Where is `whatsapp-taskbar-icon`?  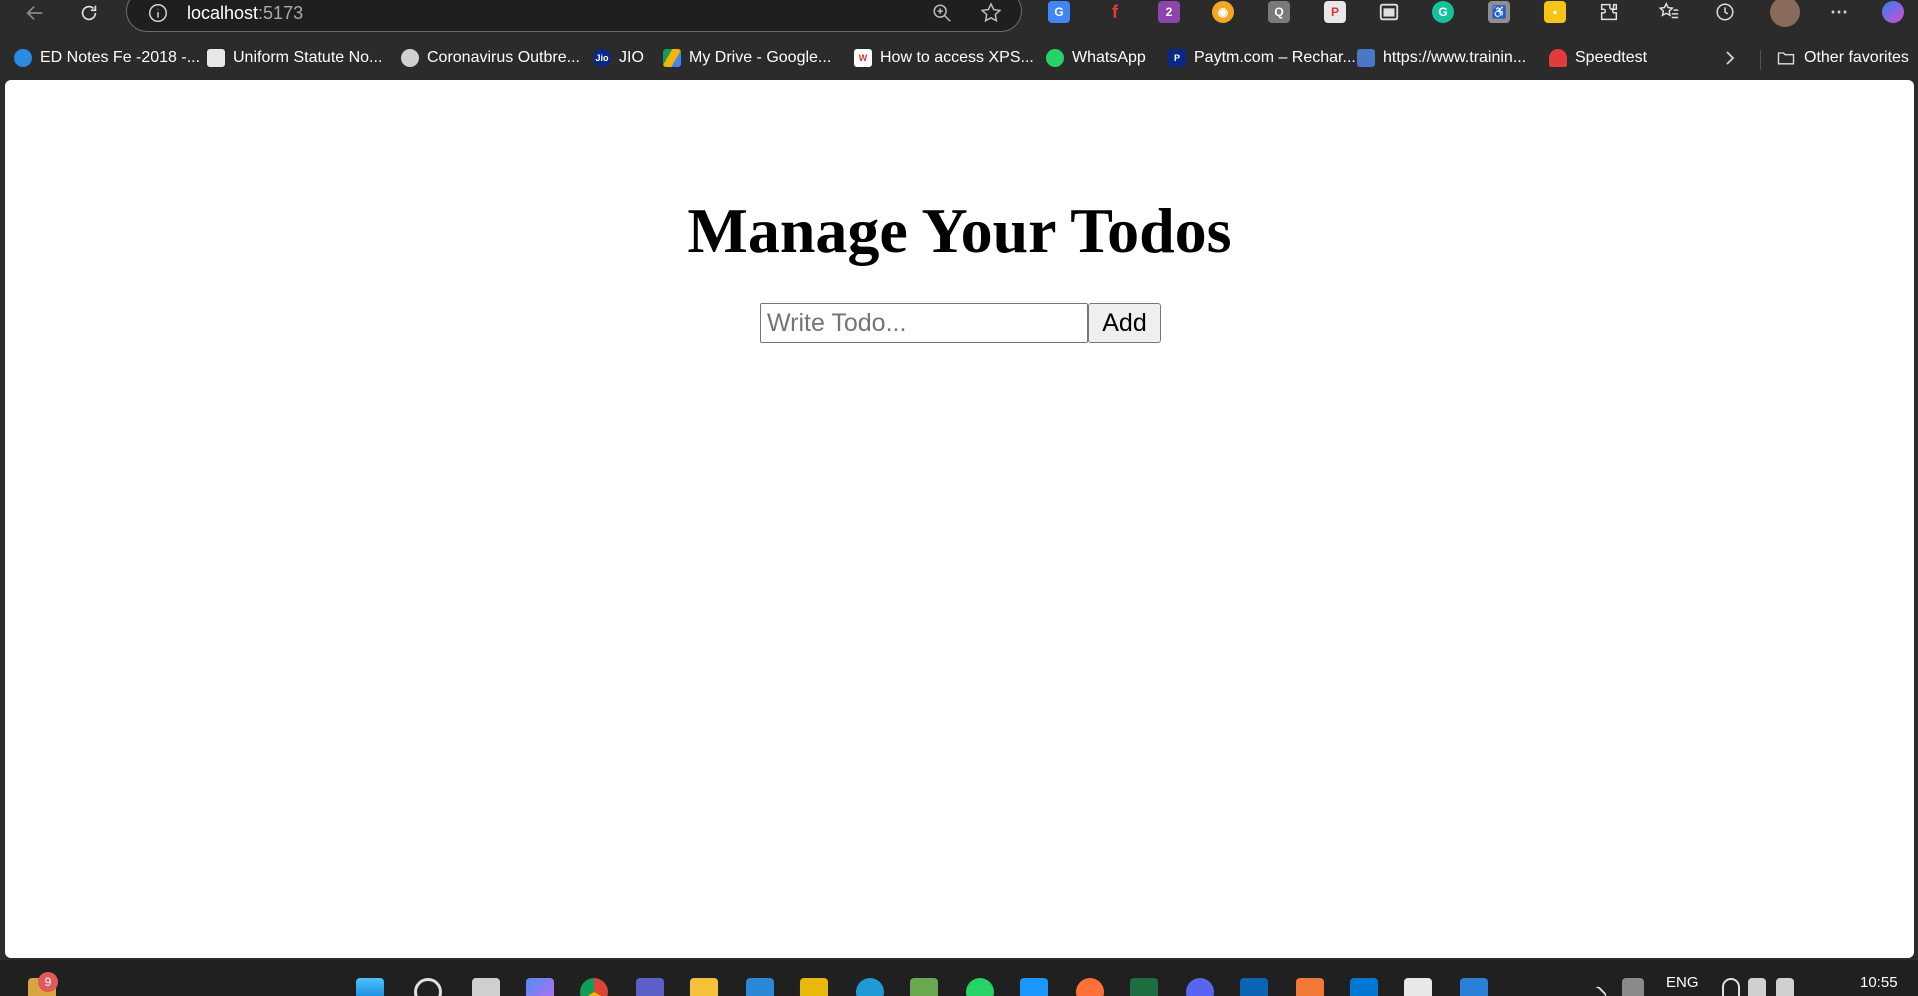
whatsapp-taskbar-icon is located at coordinates (980, 987).